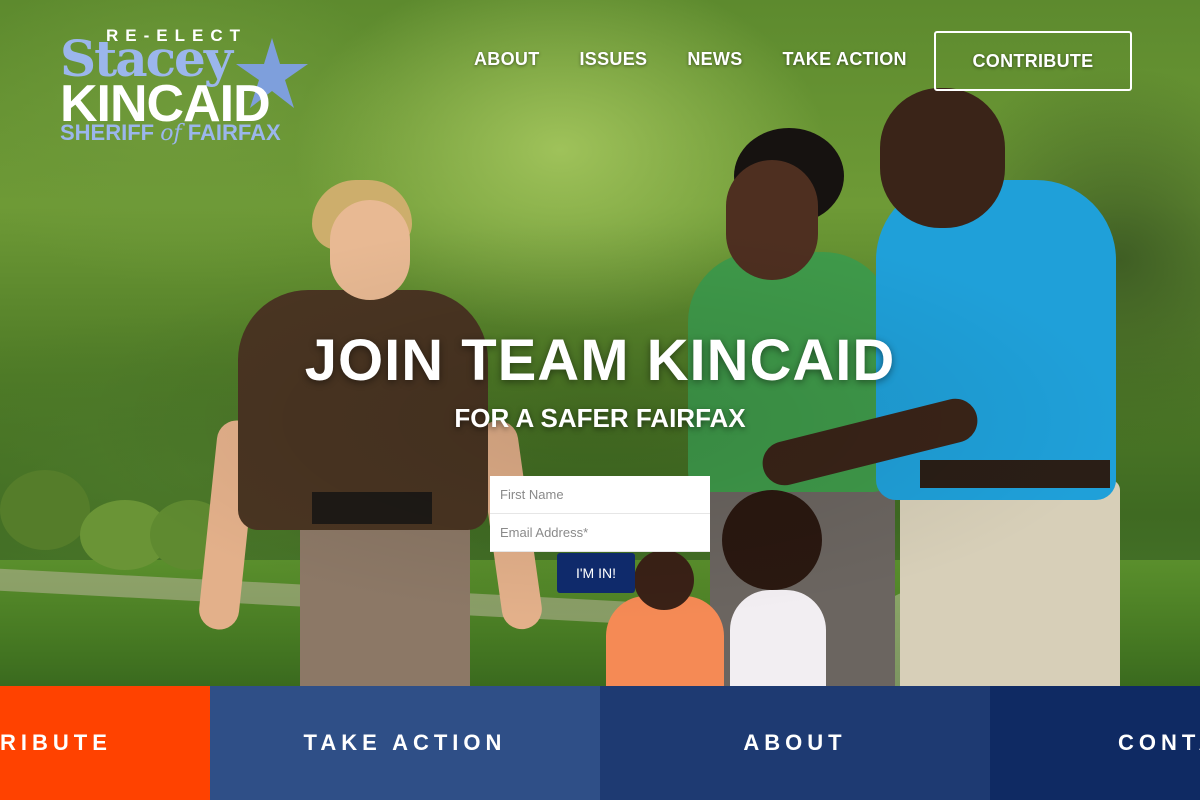 Image resolution: width=1200 pixels, height=800 pixels. I want to click on signup-form: I'M IN!, so click(600, 534).